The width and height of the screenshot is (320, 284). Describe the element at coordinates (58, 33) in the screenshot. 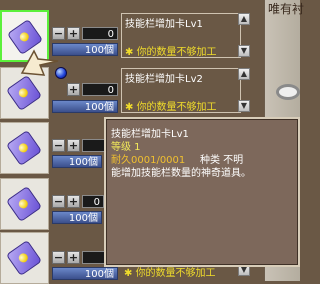

I see `decrease-button-1: −` at that location.